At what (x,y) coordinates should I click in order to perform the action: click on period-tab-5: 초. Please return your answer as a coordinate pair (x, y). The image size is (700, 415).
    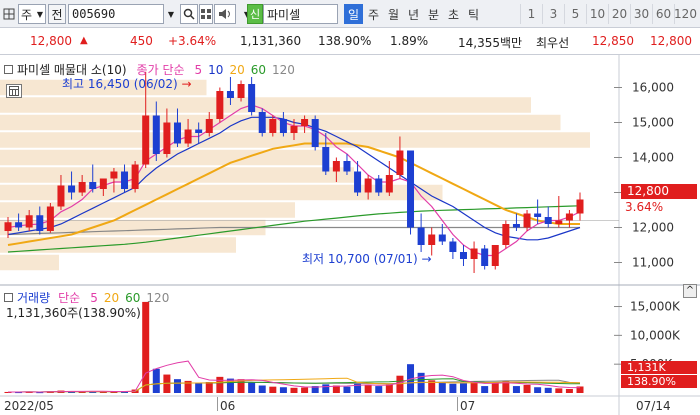
    Looking at the image, I should click on (453, 14).